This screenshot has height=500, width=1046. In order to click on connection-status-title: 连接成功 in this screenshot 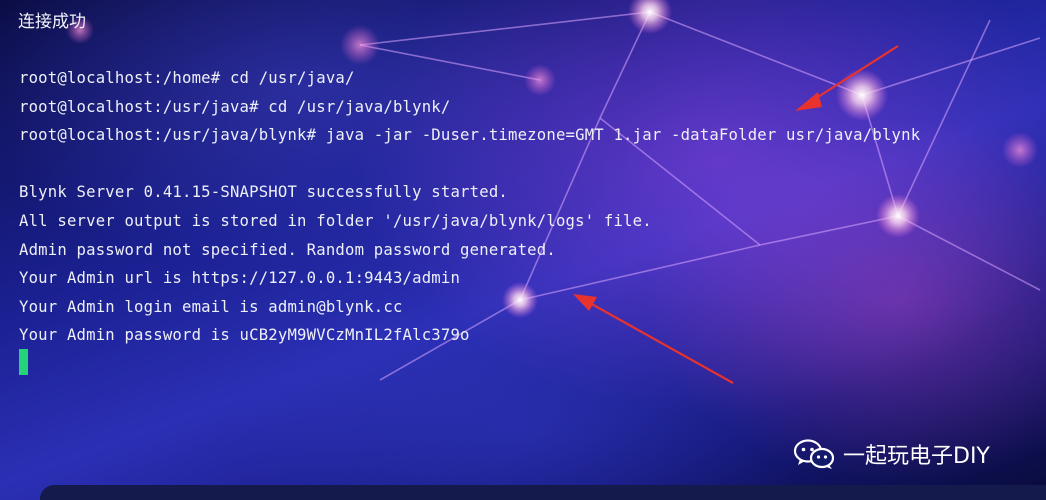, I will do `click(52, 22)`.